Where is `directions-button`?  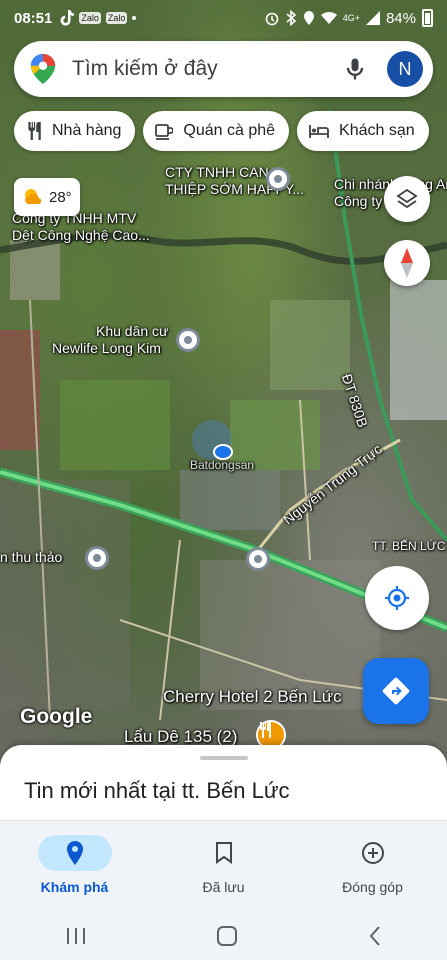 directions-button is located at coordinates (396, 691).